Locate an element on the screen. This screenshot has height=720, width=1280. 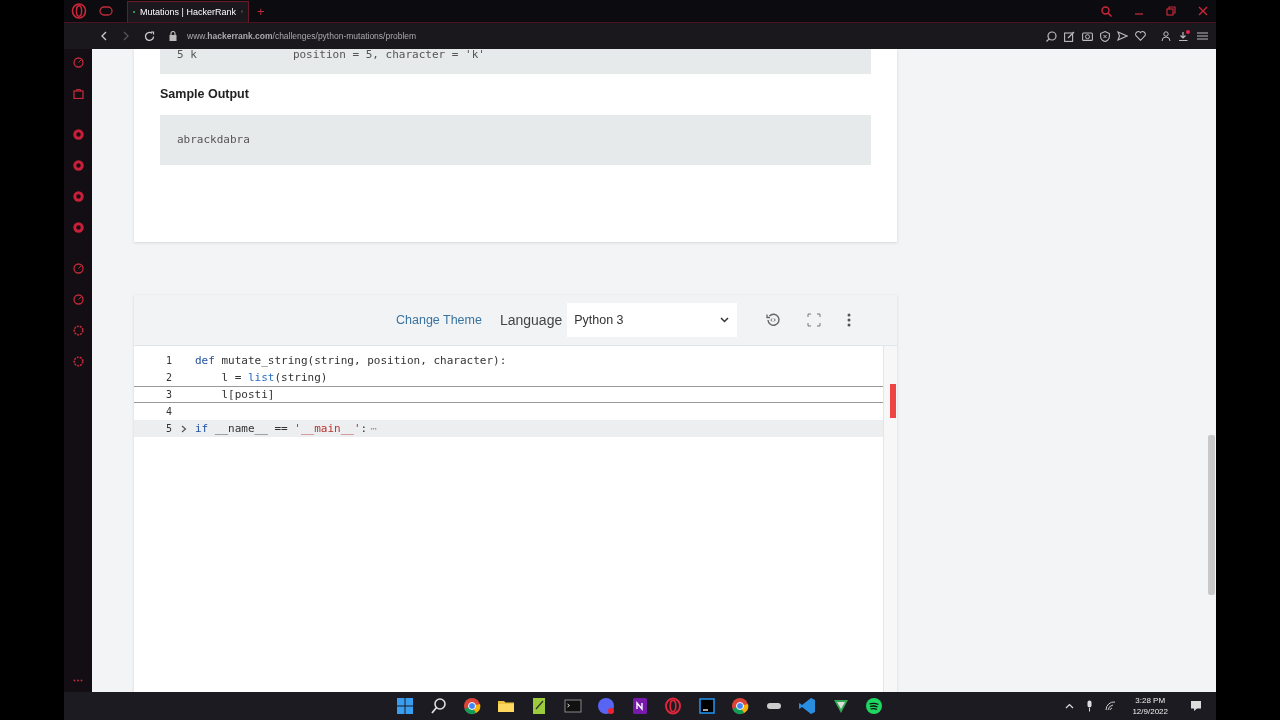
more-icon is located at coordinates (78, 680).